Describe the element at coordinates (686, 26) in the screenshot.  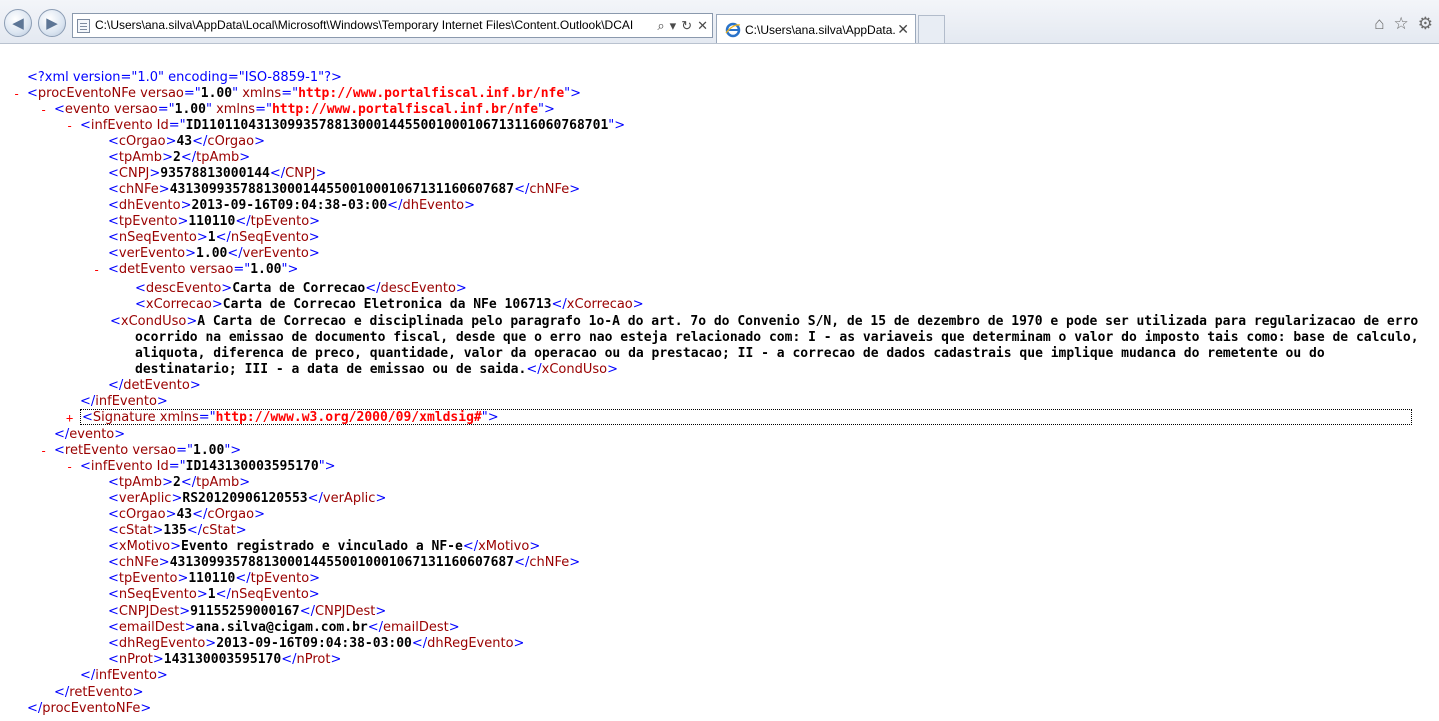
I see `refresh-icon: ↻` at that location.